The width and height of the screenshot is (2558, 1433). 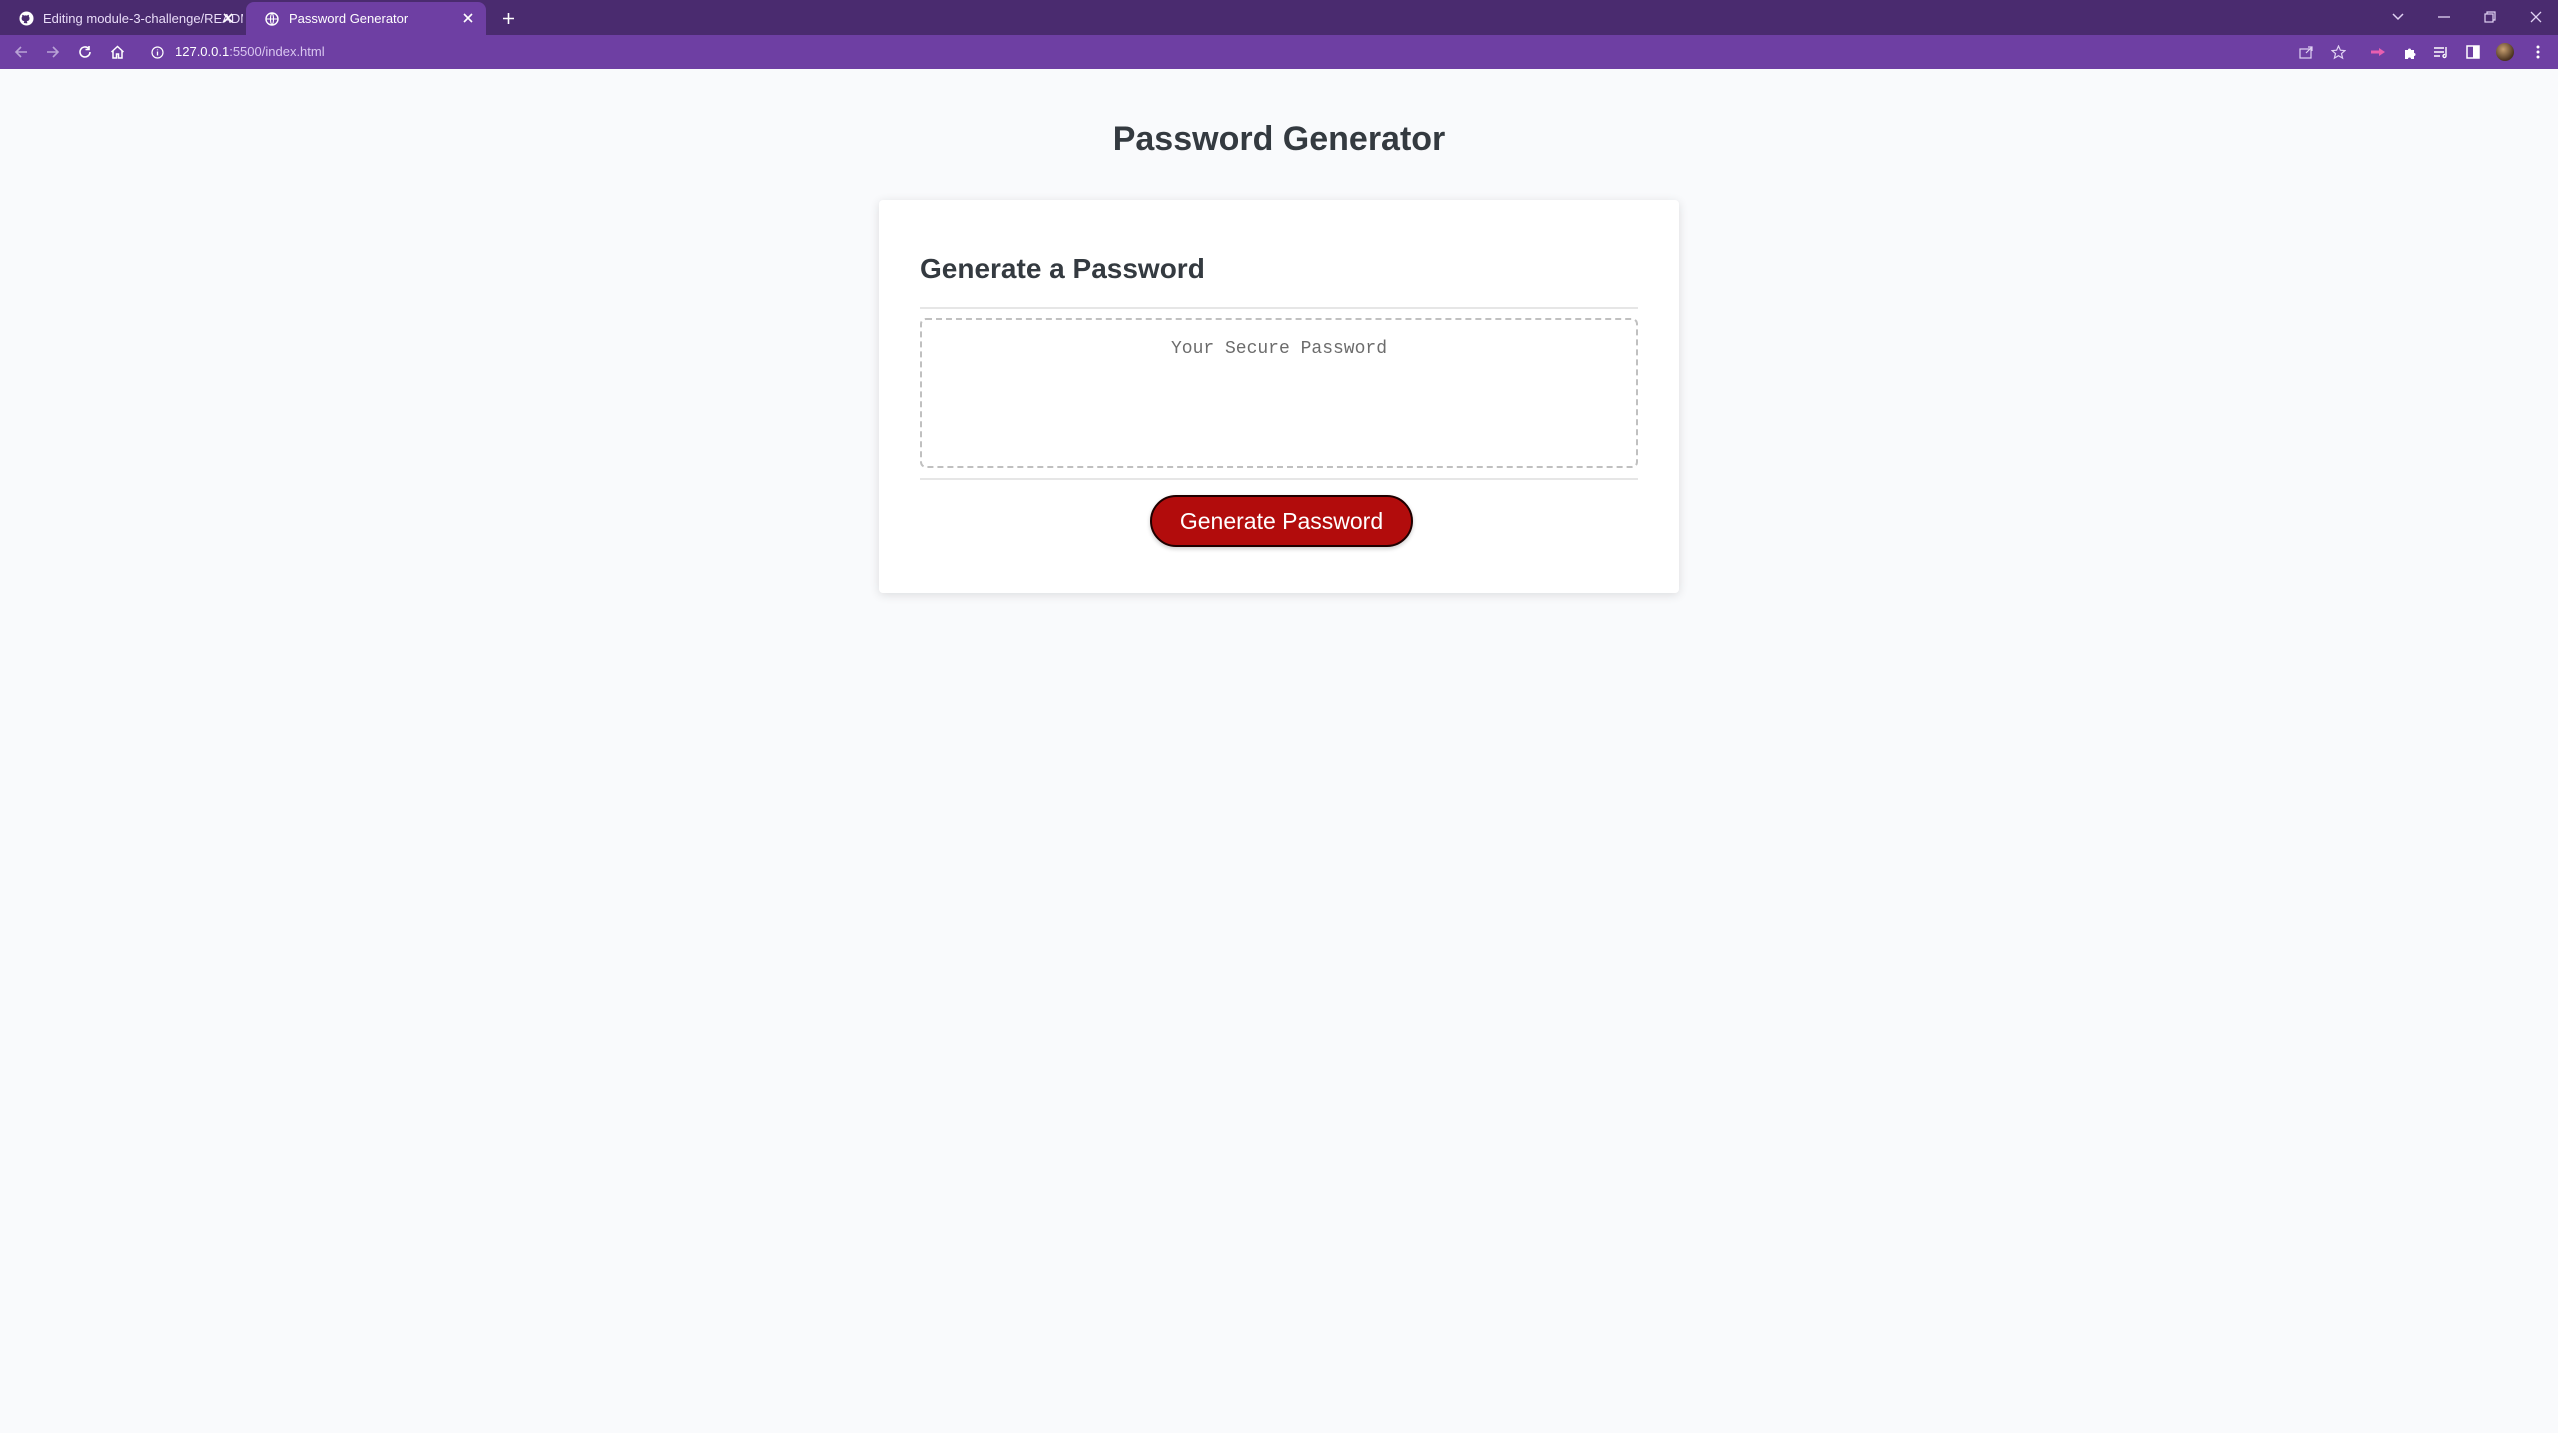 I want to click on home-icon, so click(x=117, y=52).